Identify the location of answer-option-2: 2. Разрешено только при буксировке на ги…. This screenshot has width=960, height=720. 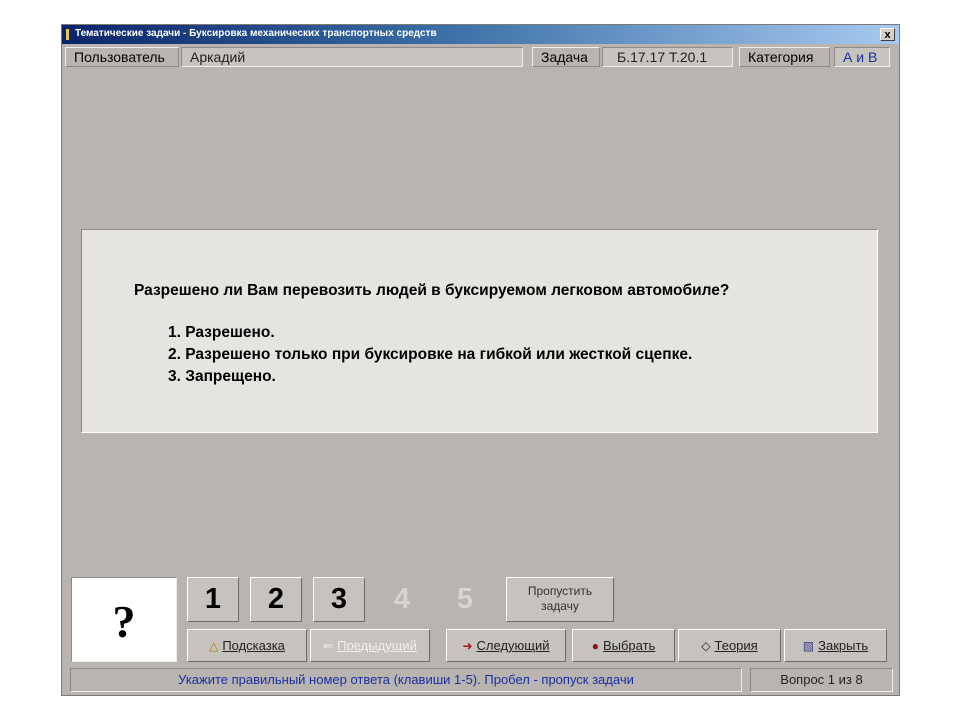
(430, 354).